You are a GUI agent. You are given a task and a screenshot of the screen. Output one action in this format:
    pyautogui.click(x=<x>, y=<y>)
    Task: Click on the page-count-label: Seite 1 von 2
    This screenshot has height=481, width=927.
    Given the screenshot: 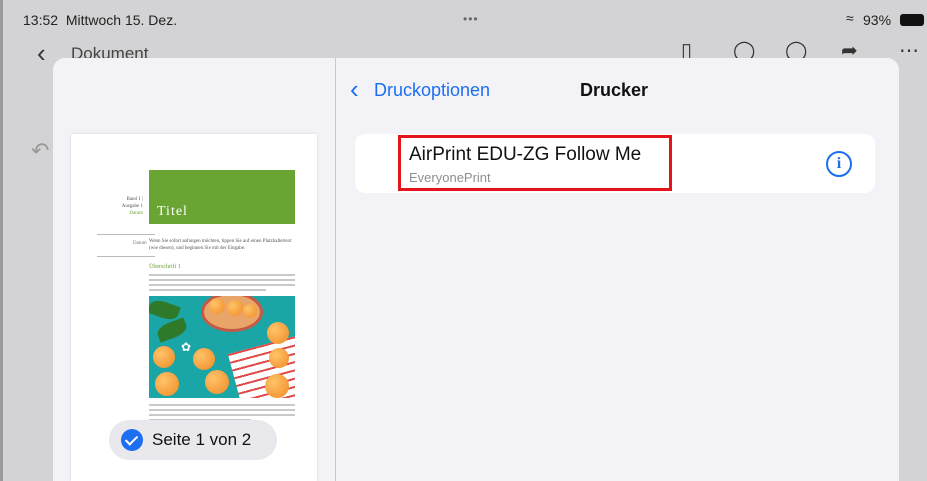 What is the action you would take?
    pyautogui.click(x=202, y=439)
    